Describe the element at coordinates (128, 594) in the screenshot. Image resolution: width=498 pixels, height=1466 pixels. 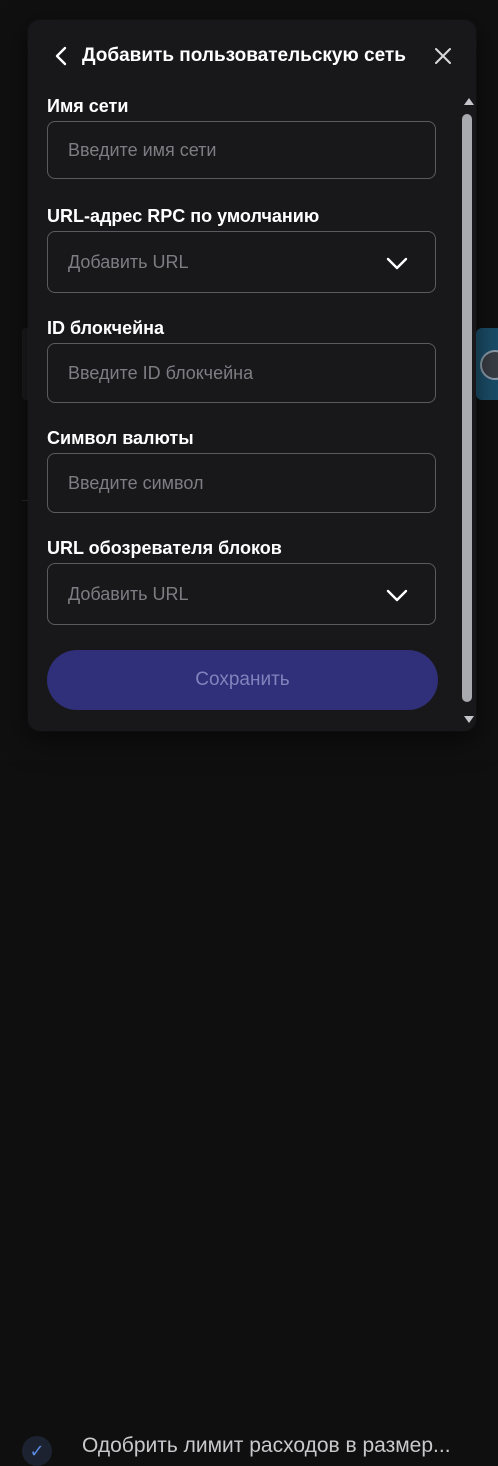
I see `block-explorer-url-placeholder: Добавить URL` at that location.